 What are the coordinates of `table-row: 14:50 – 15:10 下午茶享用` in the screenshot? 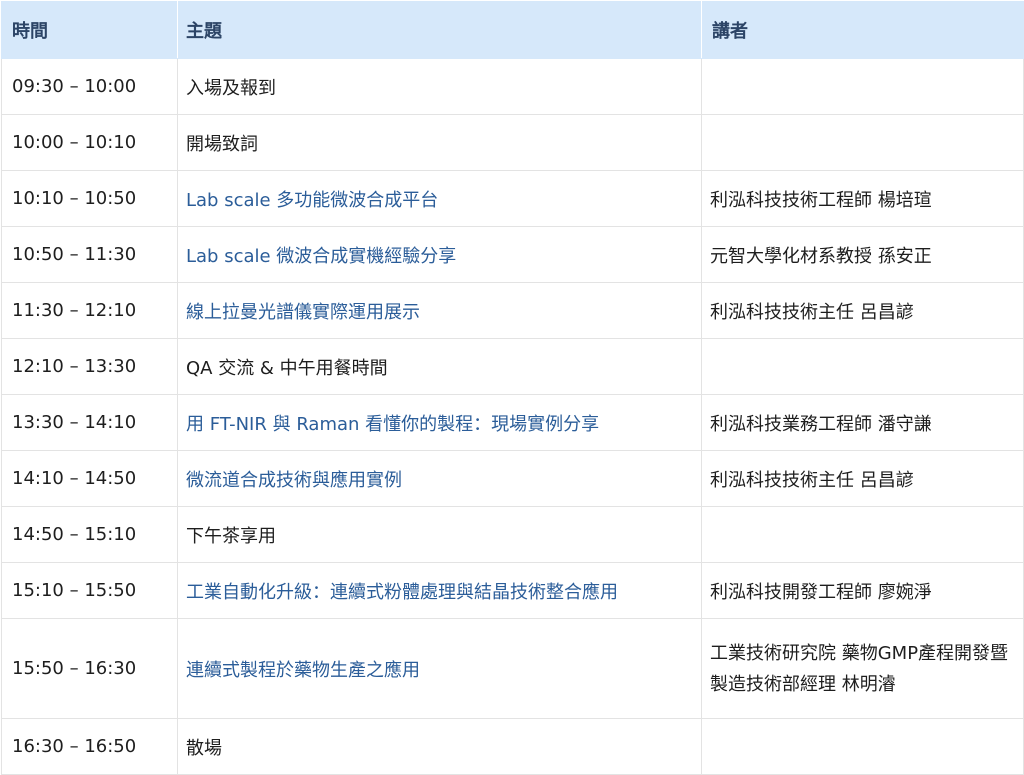 It's located at (512, 534).